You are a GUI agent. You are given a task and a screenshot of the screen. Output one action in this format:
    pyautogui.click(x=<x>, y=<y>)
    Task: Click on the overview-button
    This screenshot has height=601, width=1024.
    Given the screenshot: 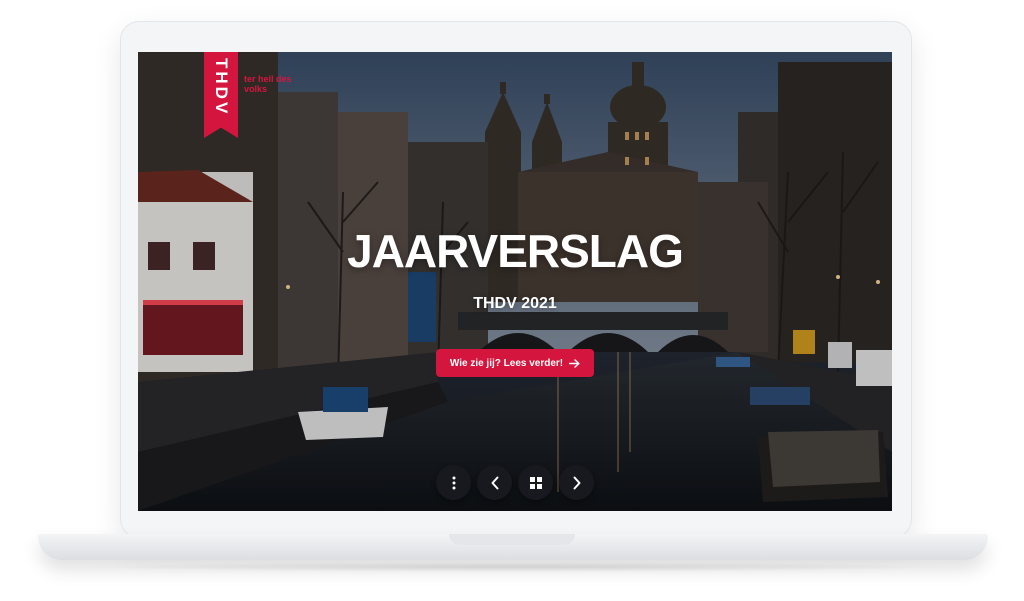 What is the action you would take?
    pyautogui.click(x=535, y=482)
    